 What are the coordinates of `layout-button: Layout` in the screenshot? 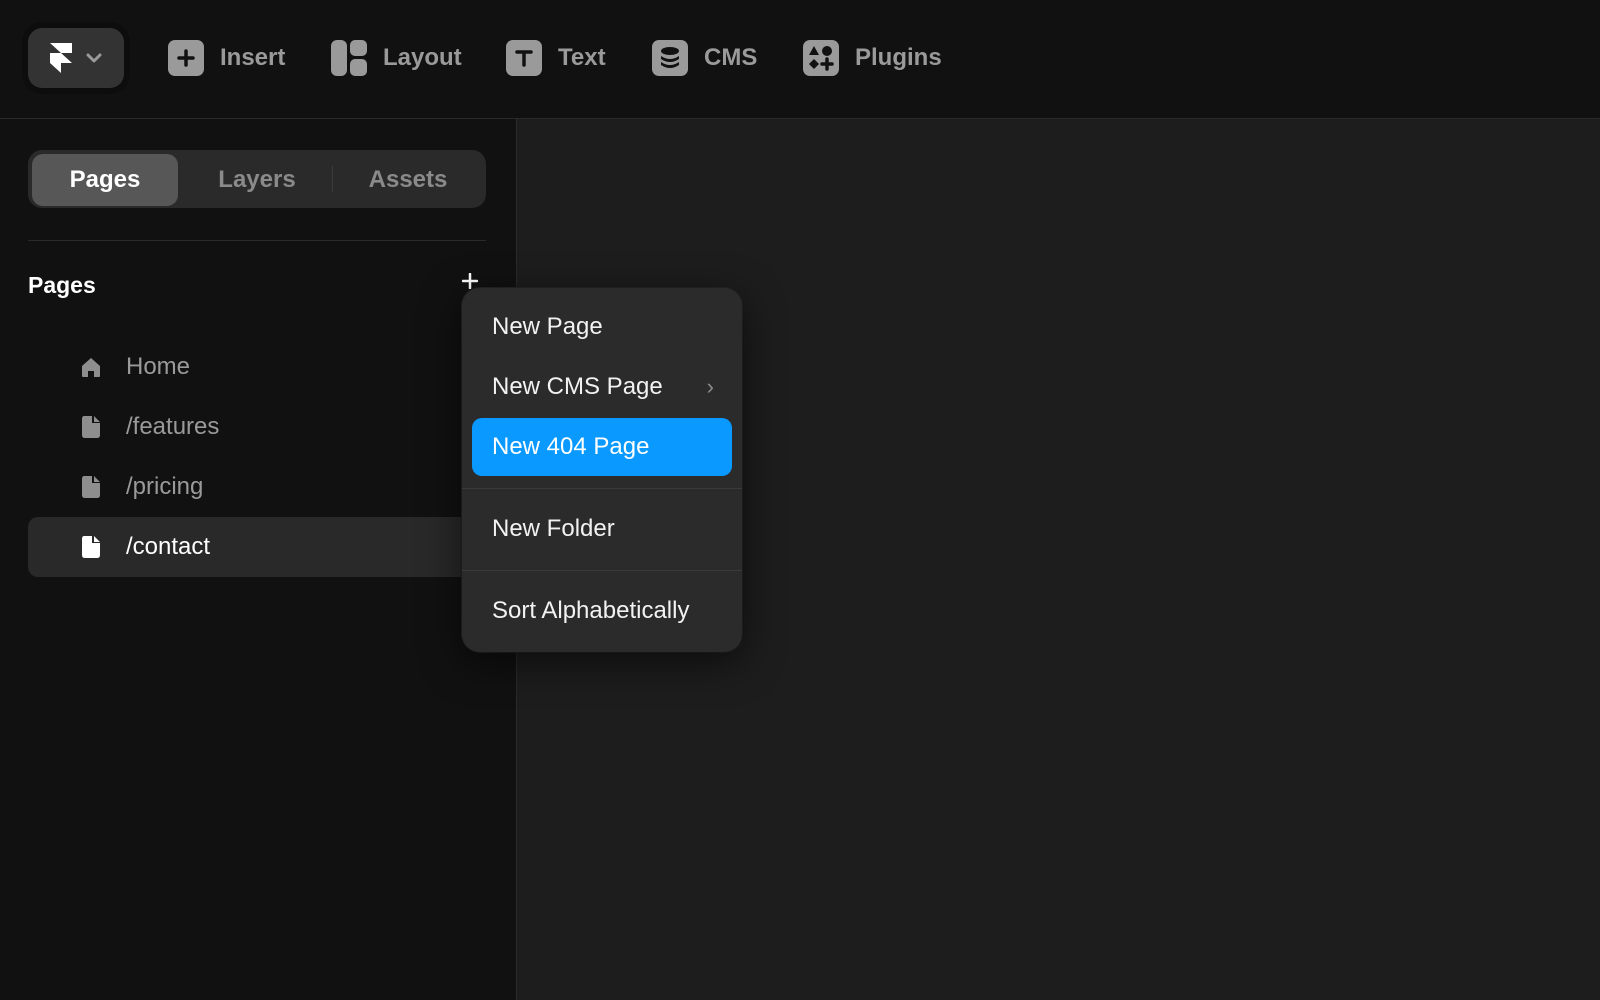 It's located at (396, 58).